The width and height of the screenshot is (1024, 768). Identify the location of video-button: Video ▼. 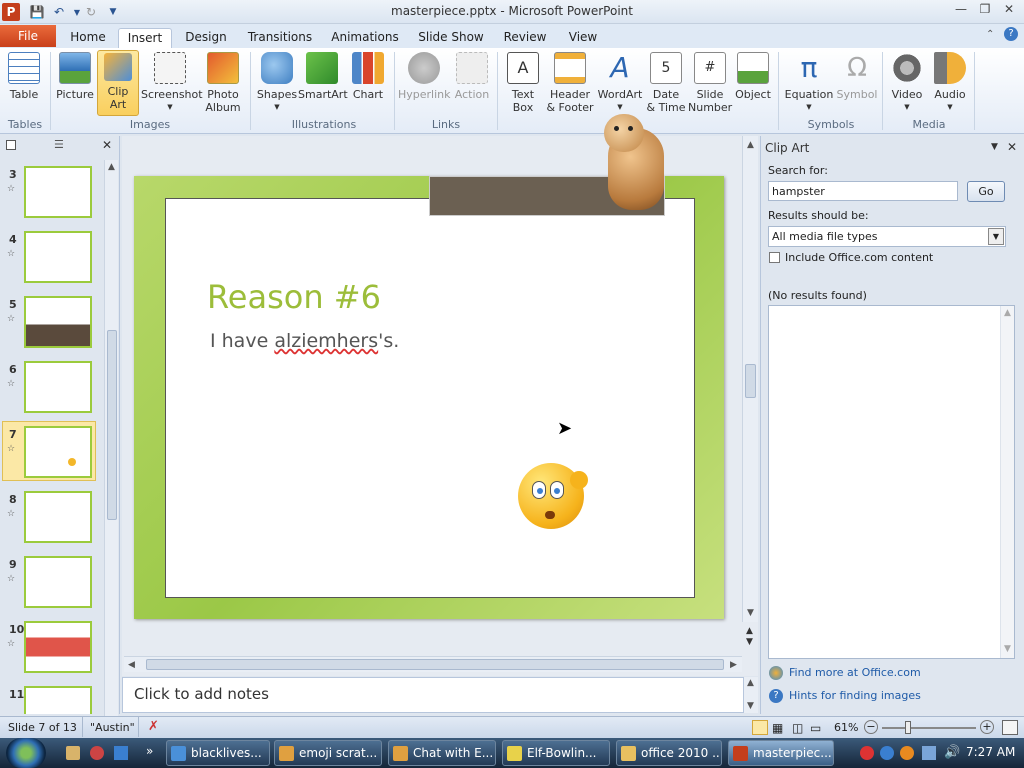
(907, 82).